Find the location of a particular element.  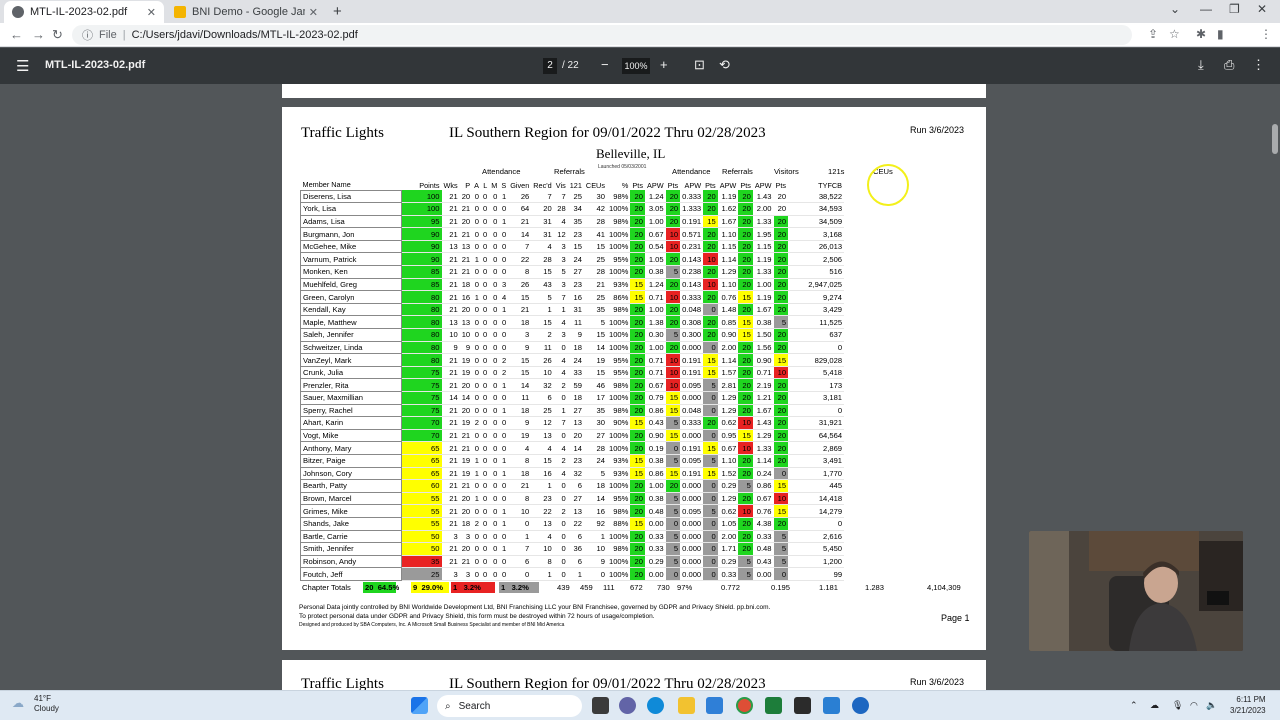

download-icon: ⤓ is located at coordinates (1201, 65).